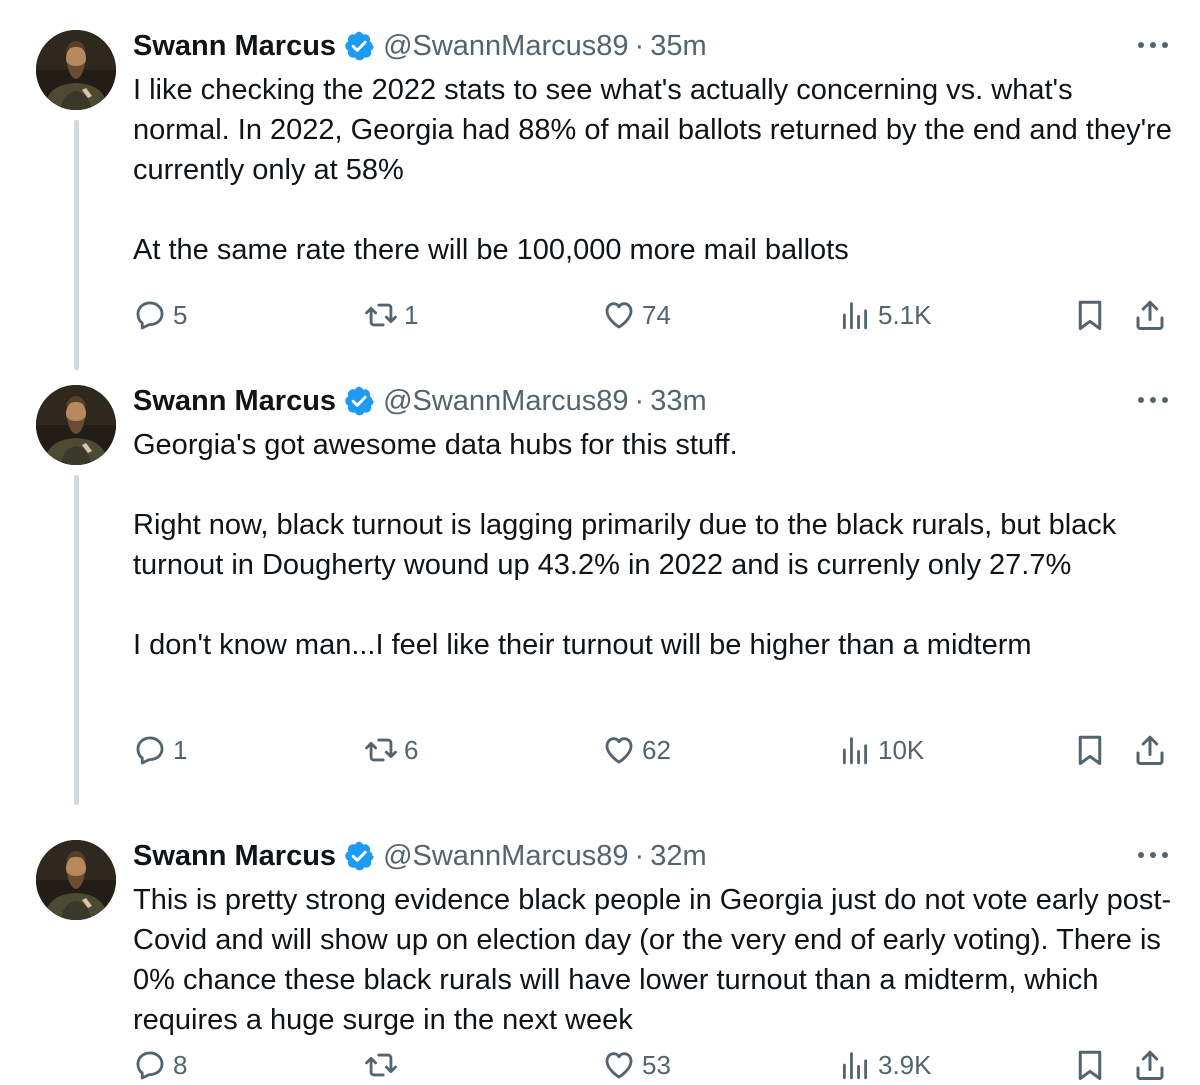 The width and height of the screenshot is (1200, 1085). I want to click on tweet-header: Swann Marcus @SwannMarcus89 · 35m, so click(420, 46).